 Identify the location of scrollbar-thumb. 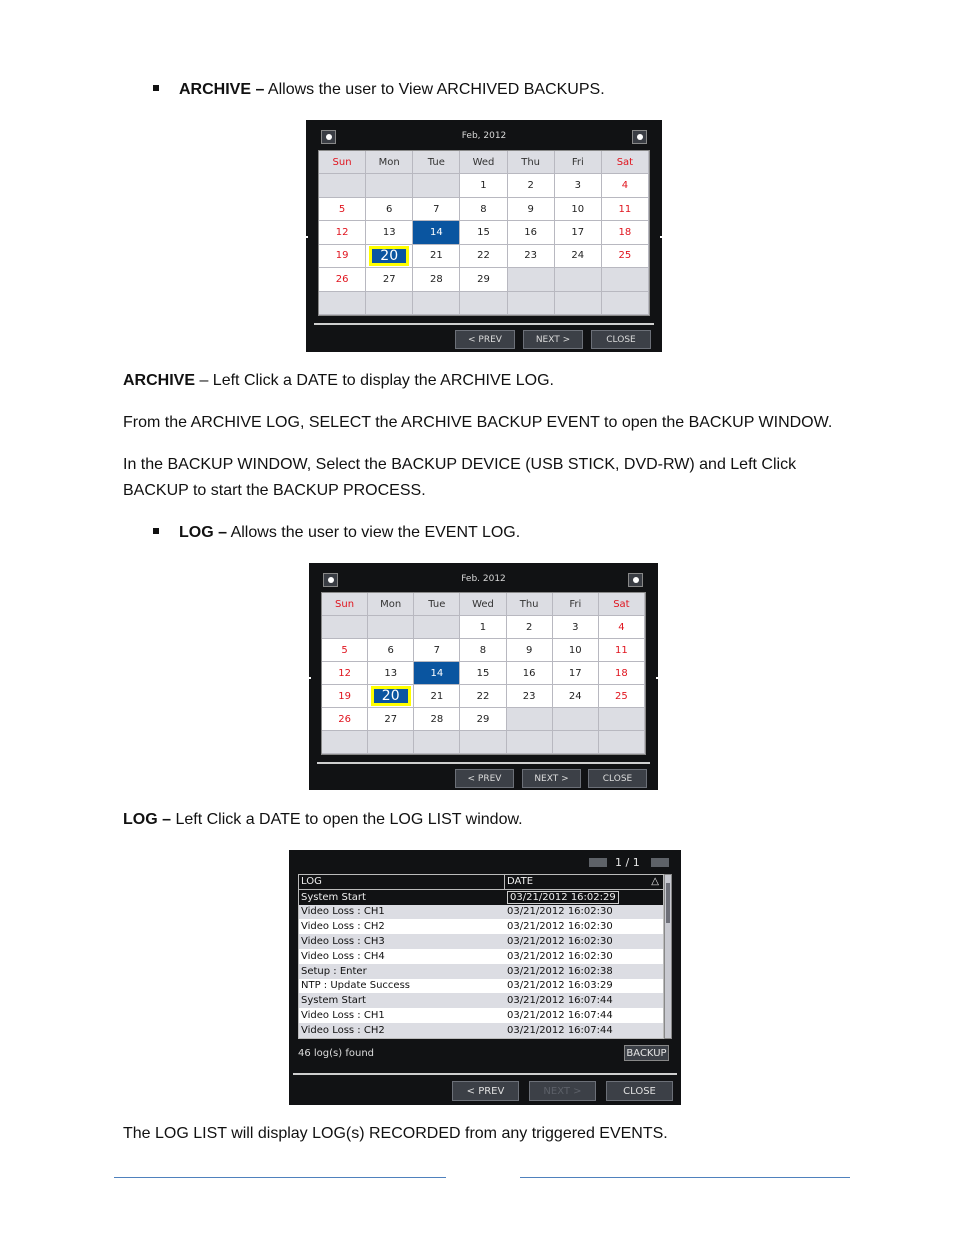
(668, 903).